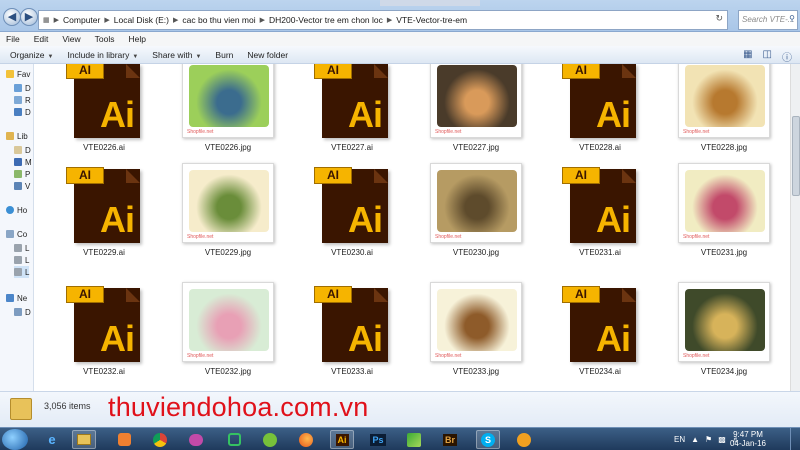 Image resolution: width=800 pixels, height=450 pixels. I want to click on app14-icon, so click(524, 439).